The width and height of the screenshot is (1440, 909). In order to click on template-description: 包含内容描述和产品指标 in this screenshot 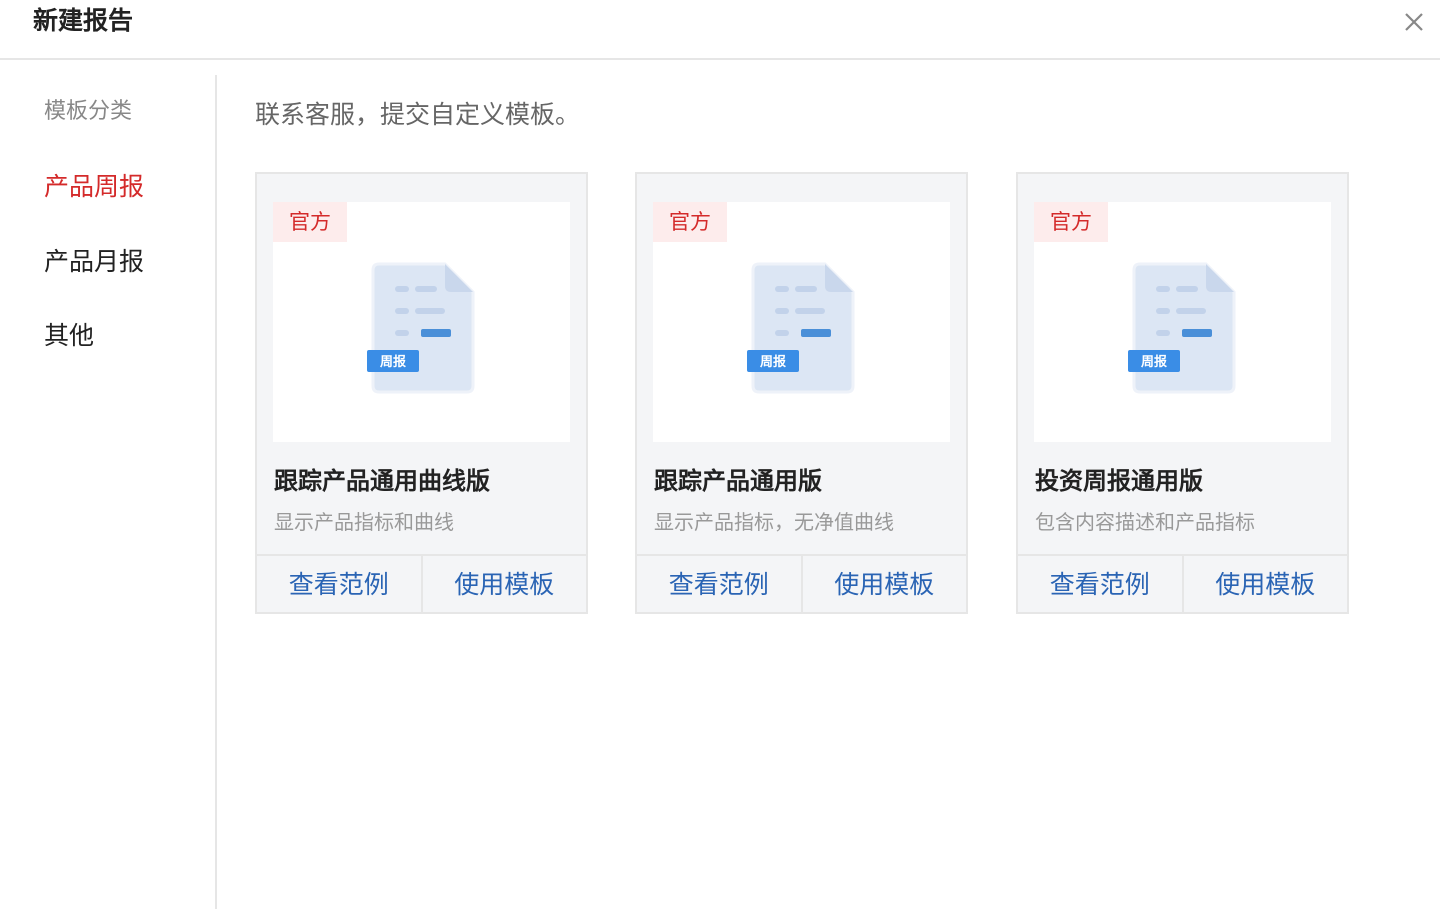, I will do `click(1145, 522)`.